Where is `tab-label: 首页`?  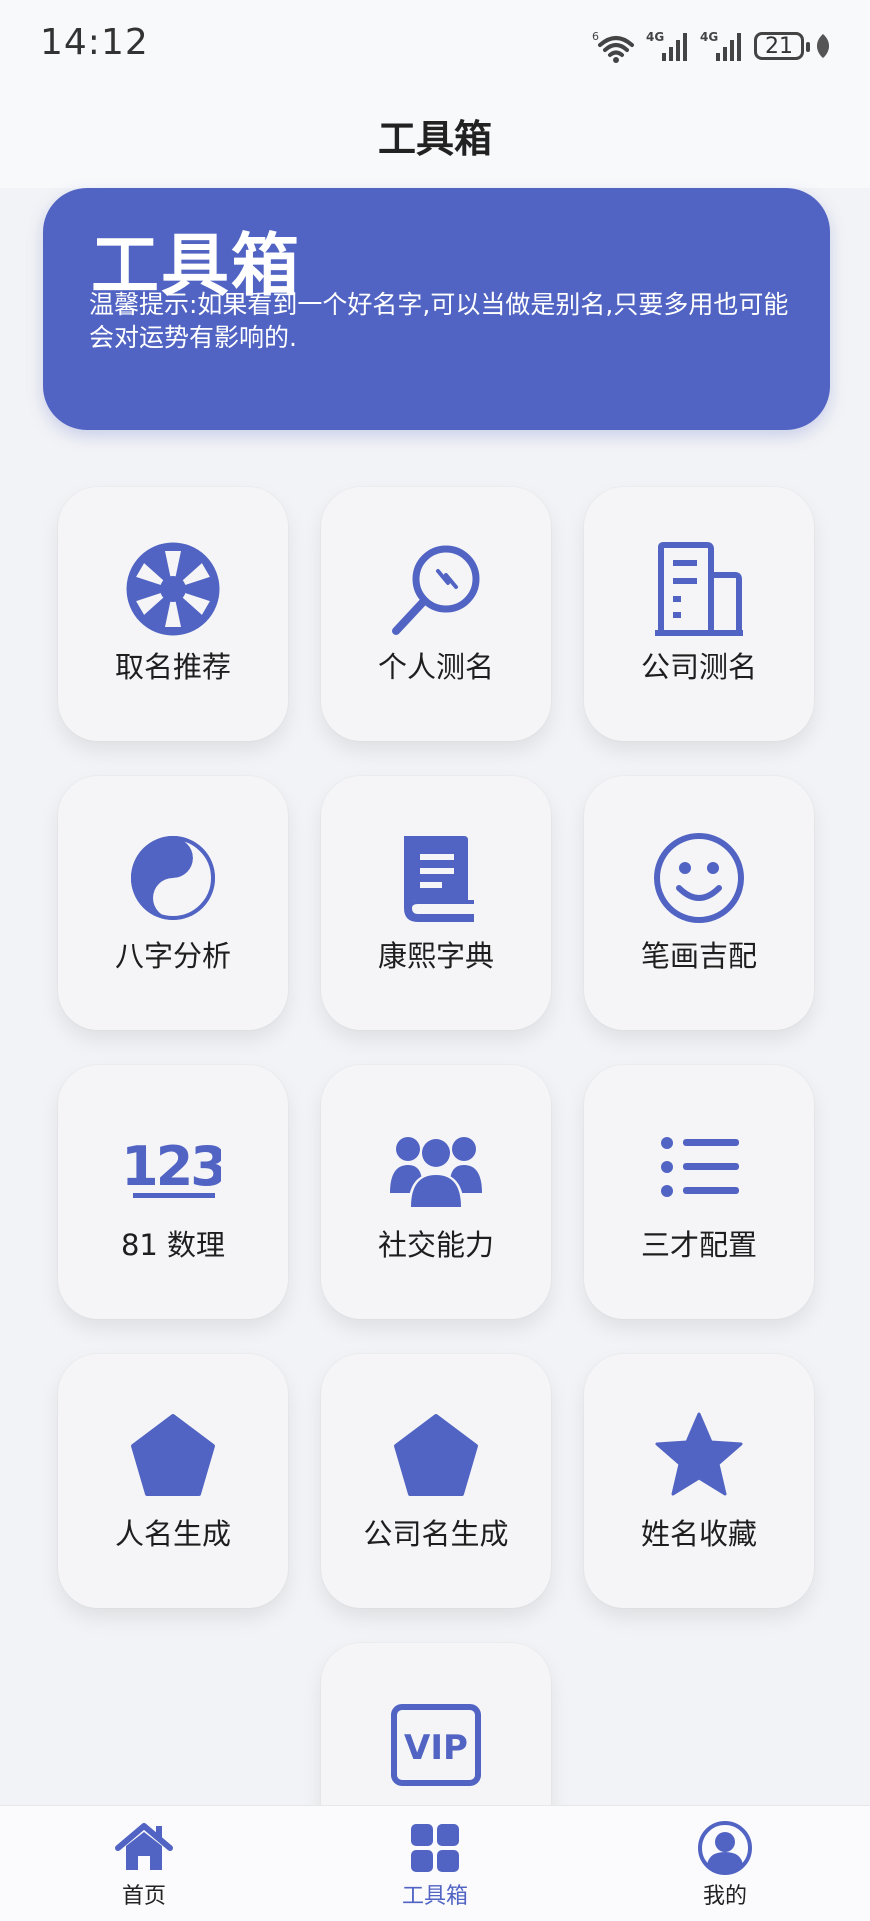 tab-label: 首页 is located at coordinates (143, 1896).